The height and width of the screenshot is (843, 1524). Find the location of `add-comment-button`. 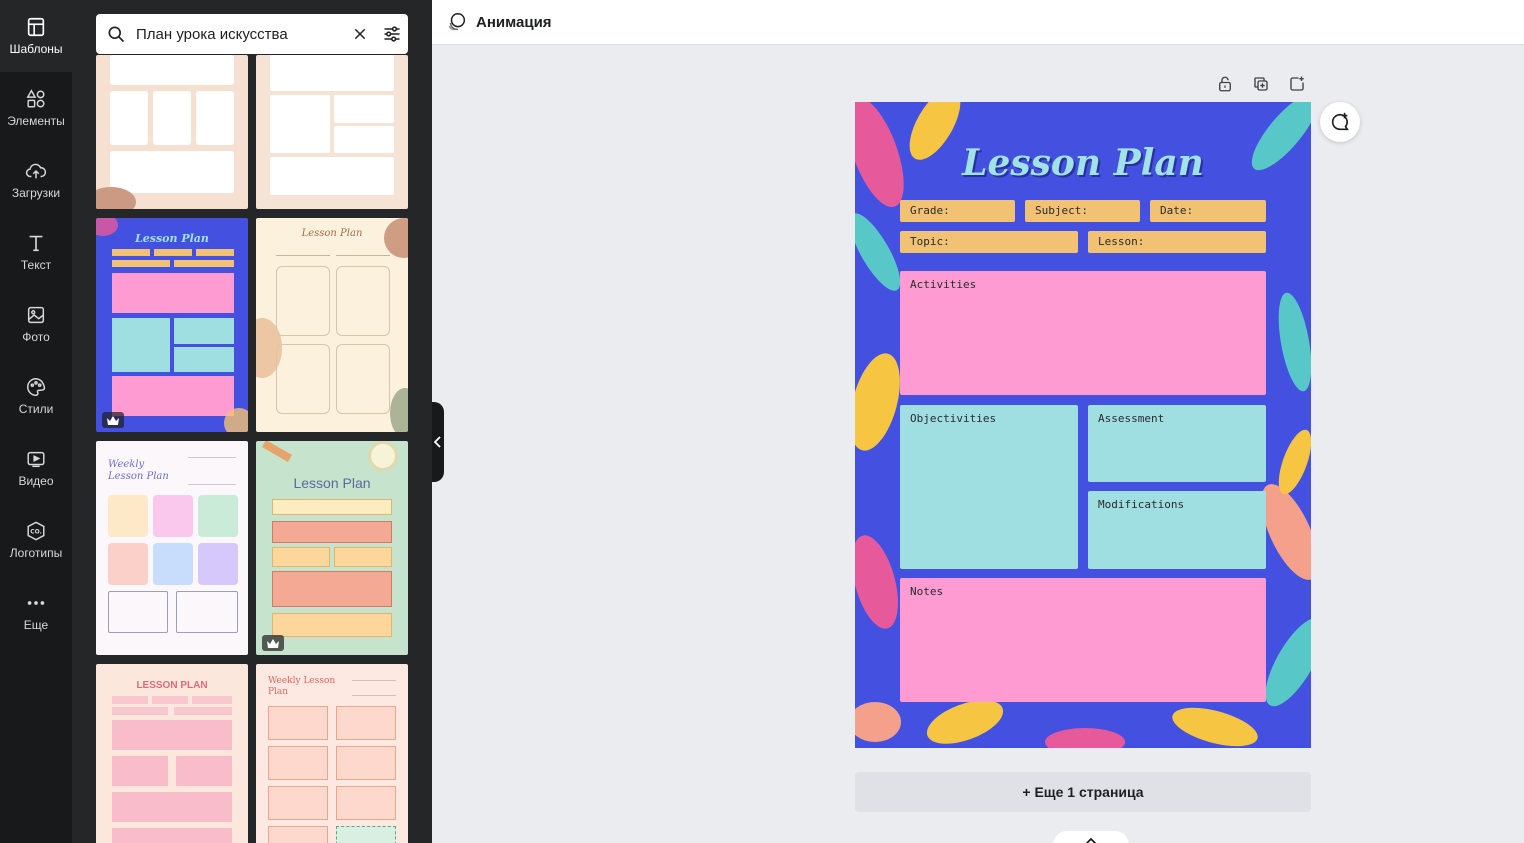

add-comment-button is located at coordinates (1340, 122).